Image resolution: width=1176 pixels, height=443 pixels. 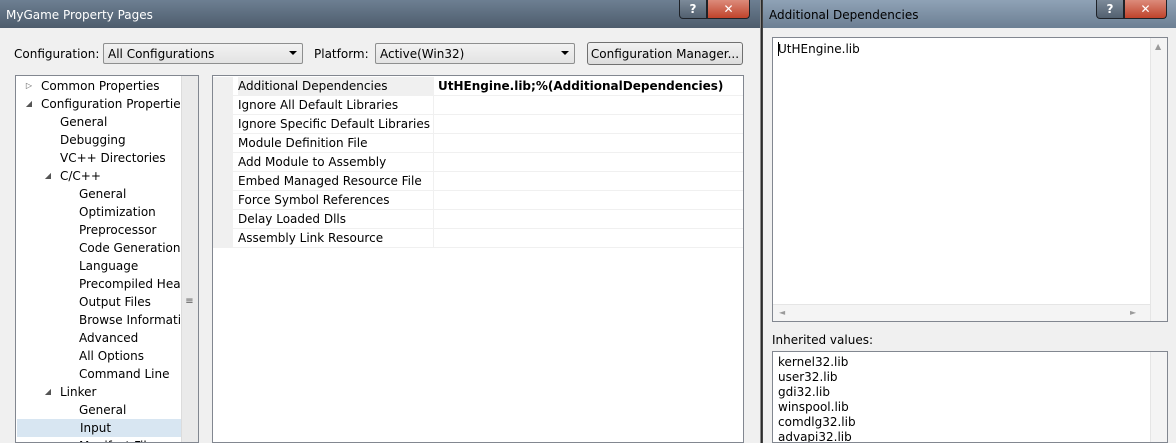 What do you see at coordinates (161, 53) in the screenshot?
I see `configuration-value: All Configurations` at bounding box center [161, 53].